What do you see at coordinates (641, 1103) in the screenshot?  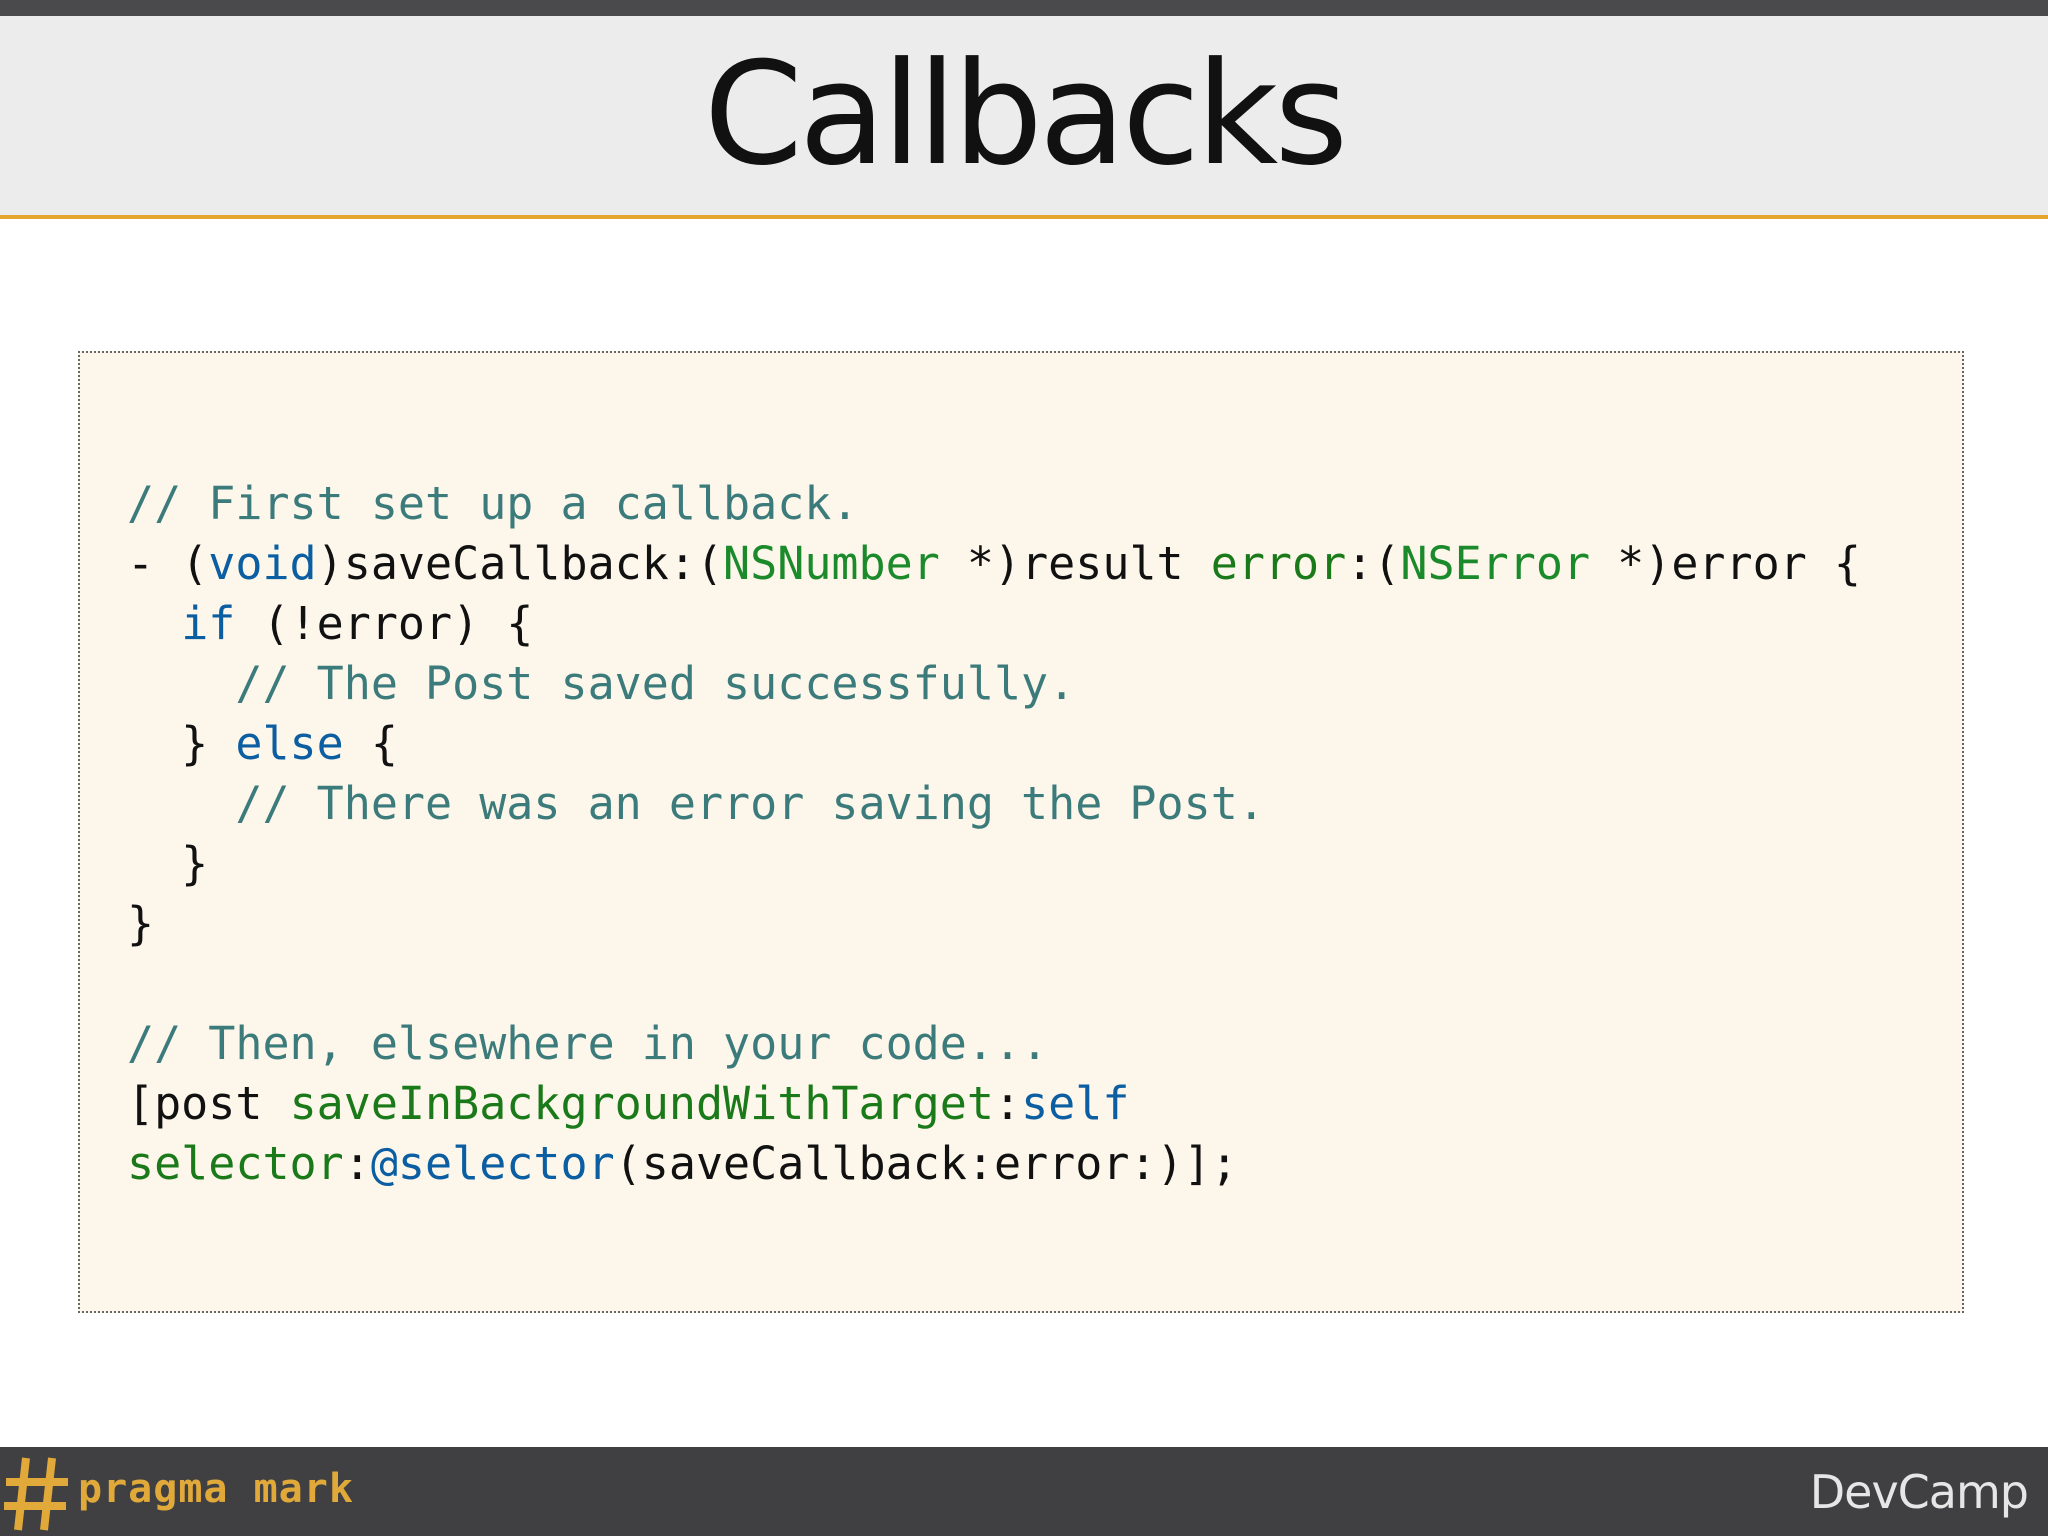 I see `code-token: saveInBackgroundWithTarget` at bounding box center [641, 1103].